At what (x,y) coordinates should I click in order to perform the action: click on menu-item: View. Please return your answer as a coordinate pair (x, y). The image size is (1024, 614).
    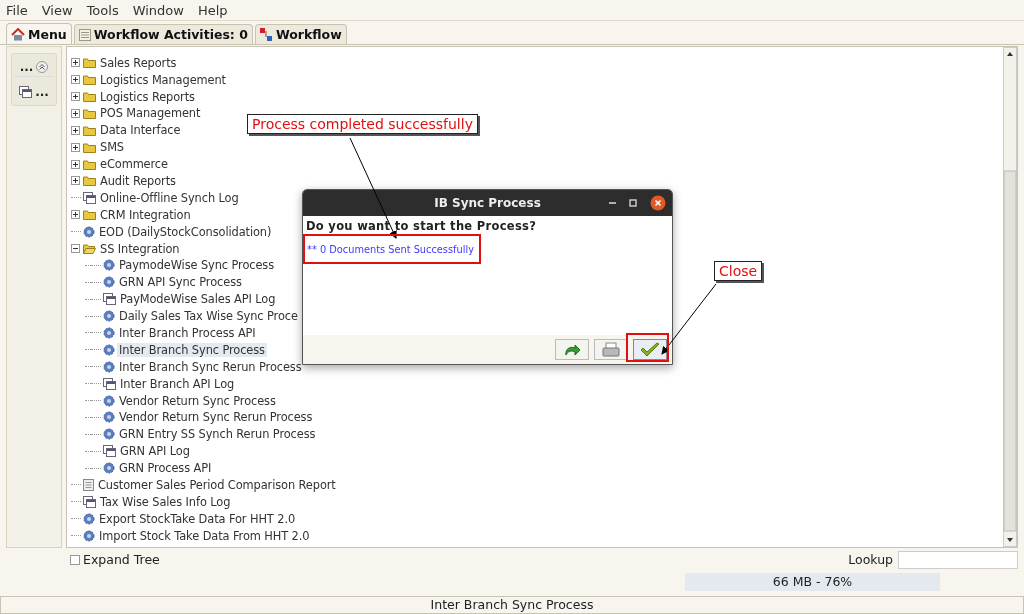
    Looking at the image, I should click on (57, 10).